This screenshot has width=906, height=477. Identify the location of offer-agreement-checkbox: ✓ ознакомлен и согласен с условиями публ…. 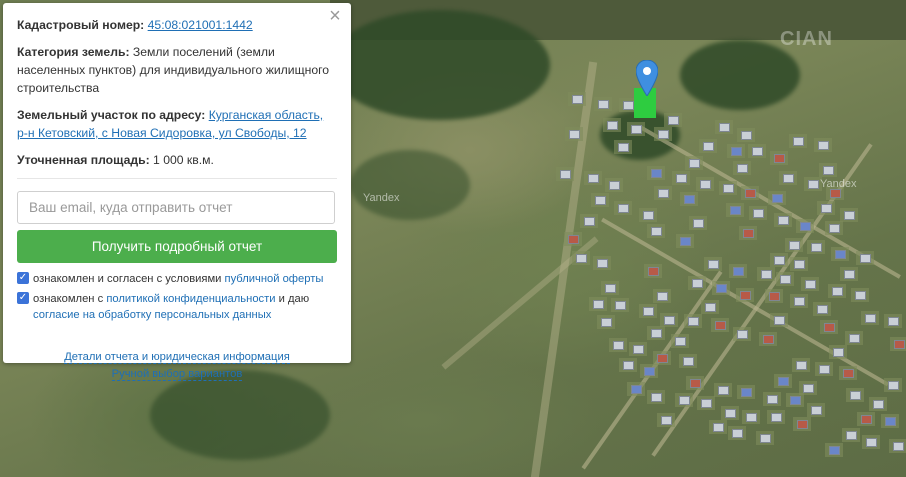
(177, 279).